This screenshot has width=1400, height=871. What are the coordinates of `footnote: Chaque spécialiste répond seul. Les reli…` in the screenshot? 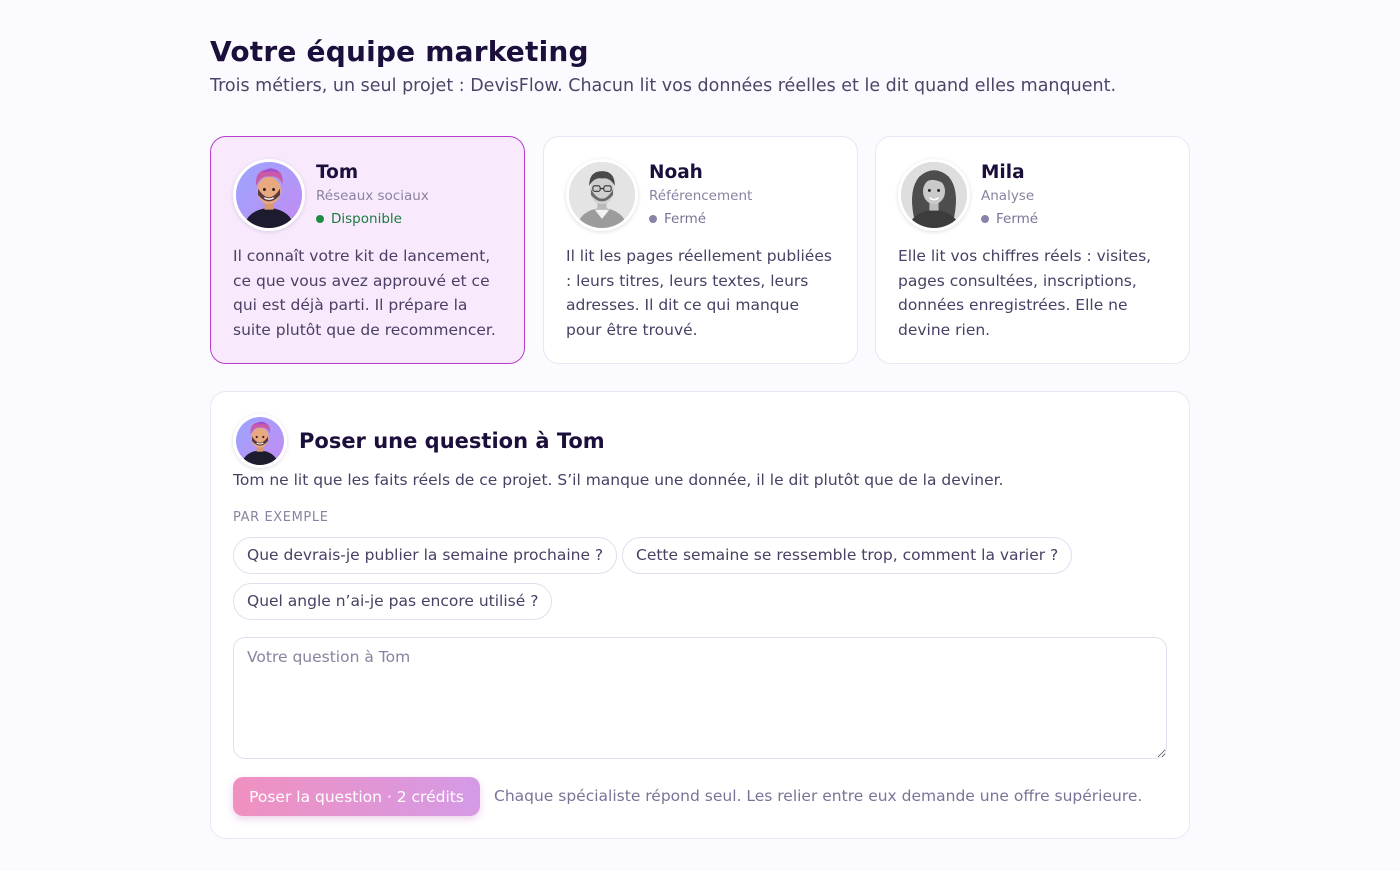 It's located at (818, 796).